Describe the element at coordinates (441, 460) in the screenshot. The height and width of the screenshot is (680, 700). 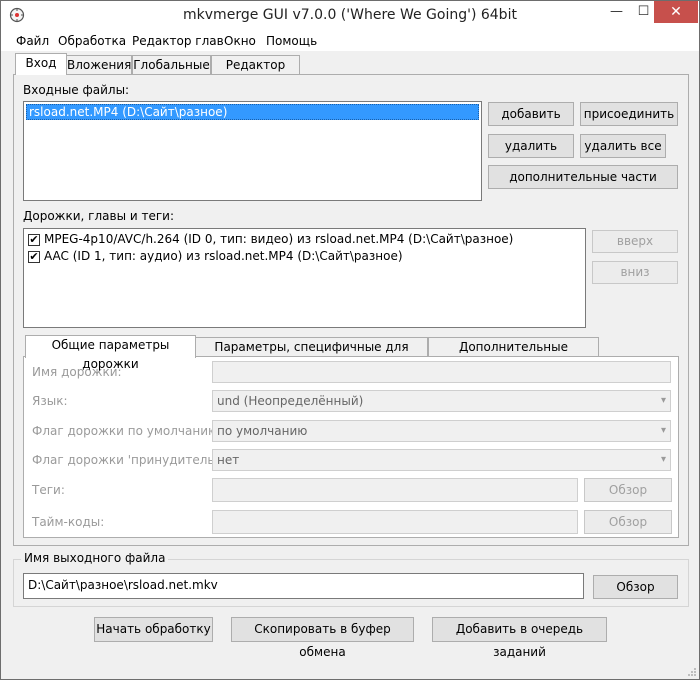
I see `forced-flag-select: нет ▾` at that location.